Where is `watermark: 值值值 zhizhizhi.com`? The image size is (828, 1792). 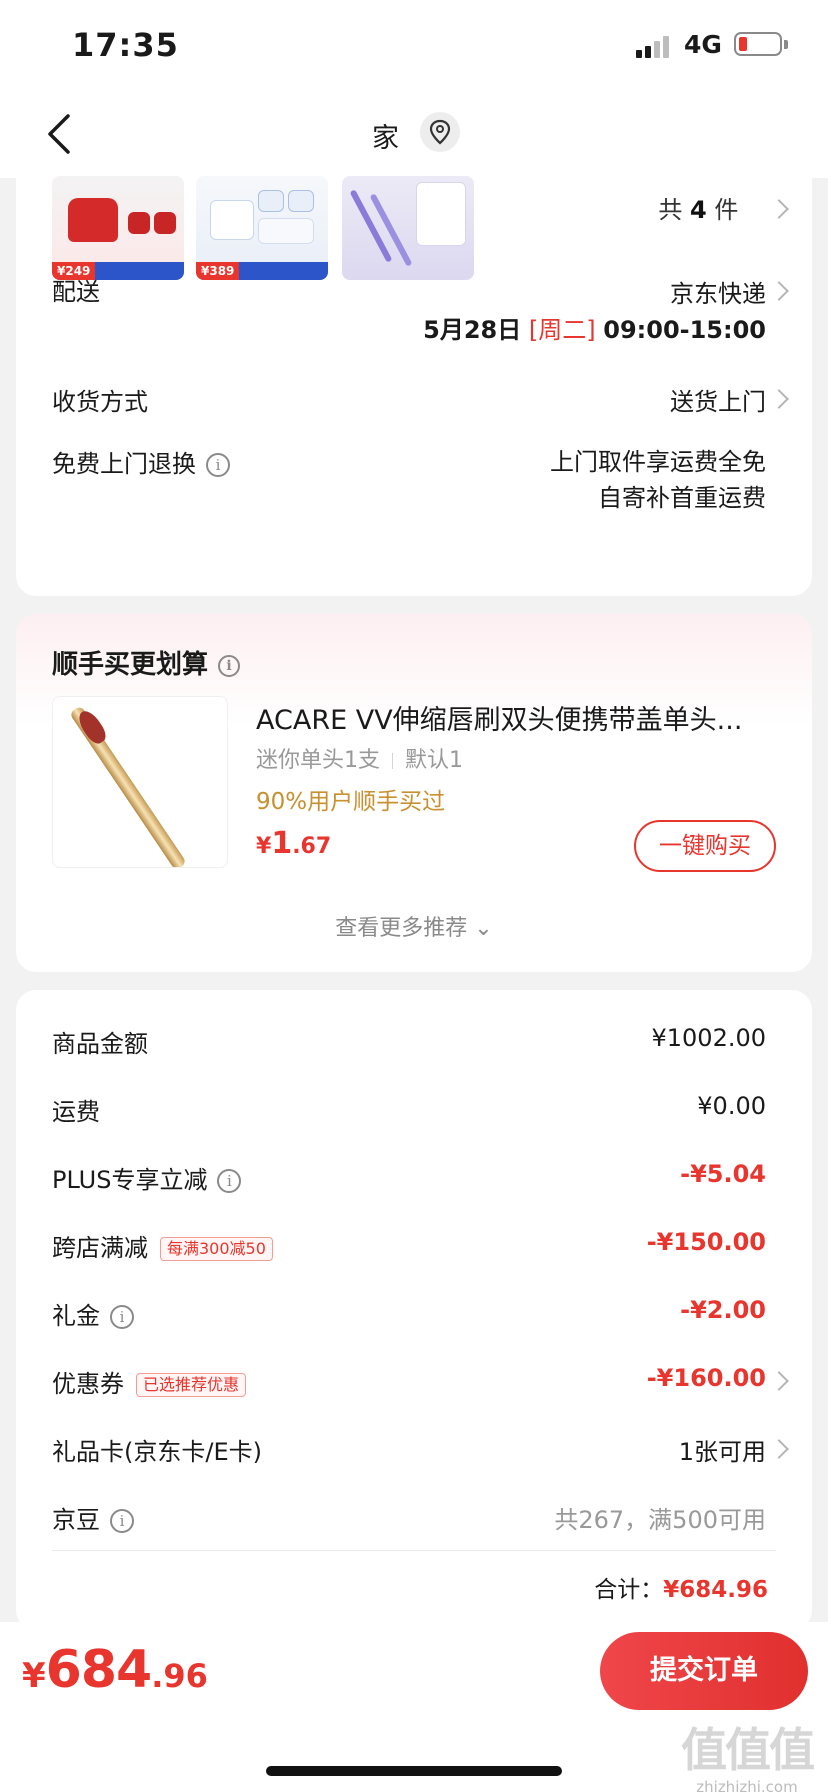 watermark: 值值值 zhizhizhi.com is located at coordinates (747, 1753).